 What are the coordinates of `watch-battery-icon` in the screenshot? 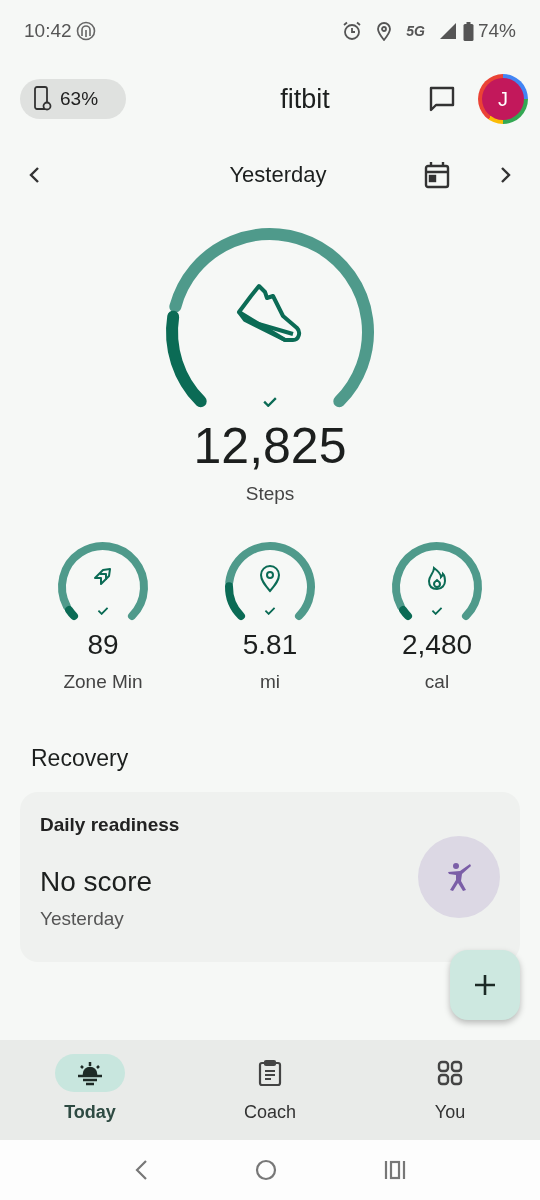 It's located at (43, 99).